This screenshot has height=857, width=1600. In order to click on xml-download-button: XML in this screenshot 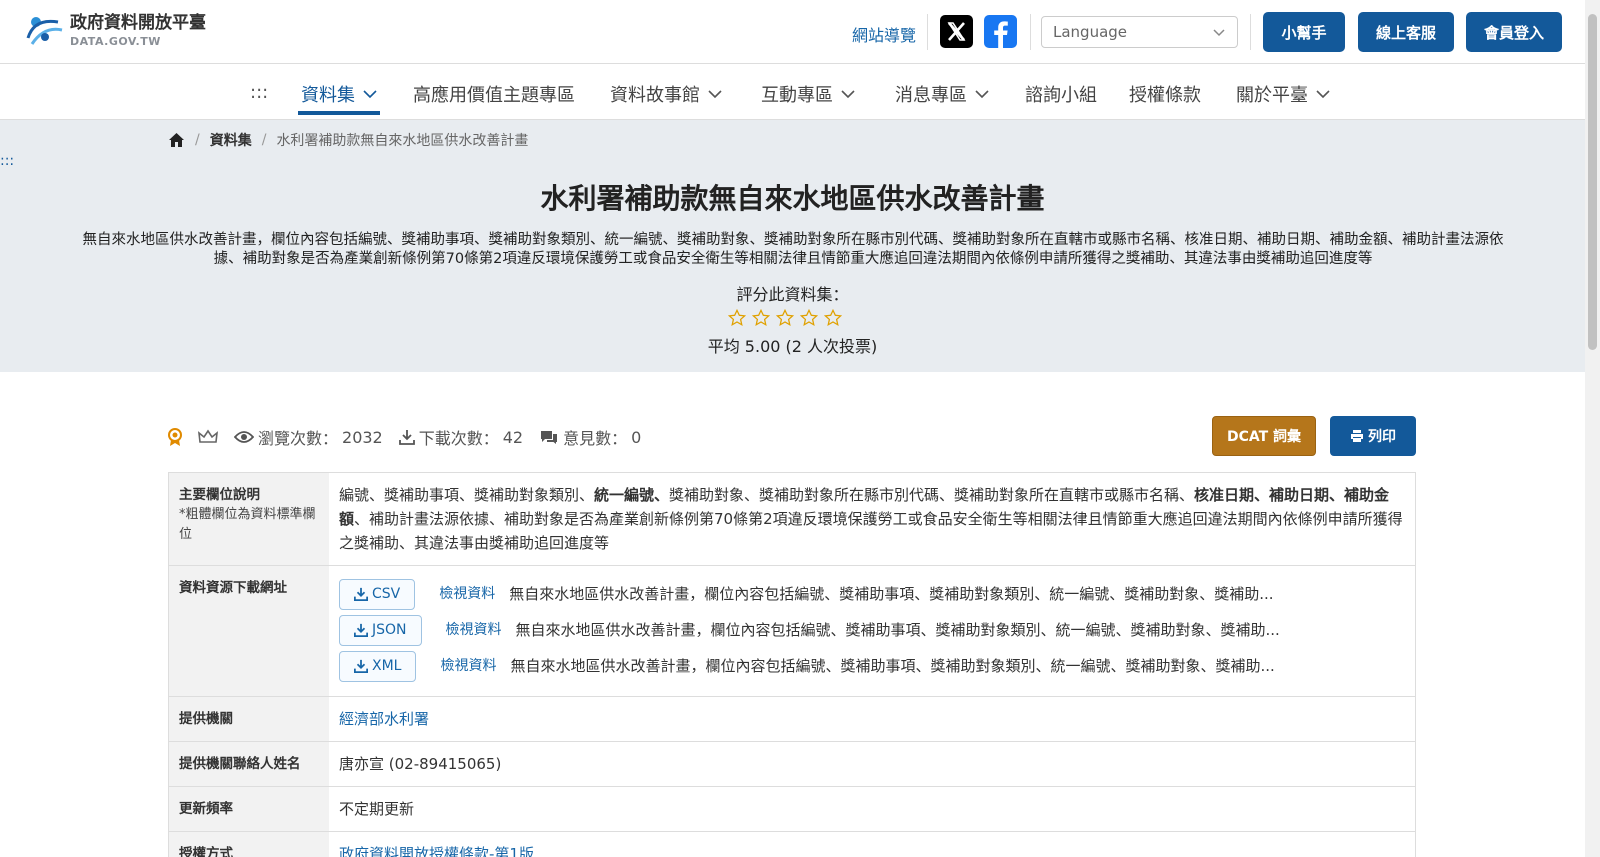, I will do `click(378, 666)`.